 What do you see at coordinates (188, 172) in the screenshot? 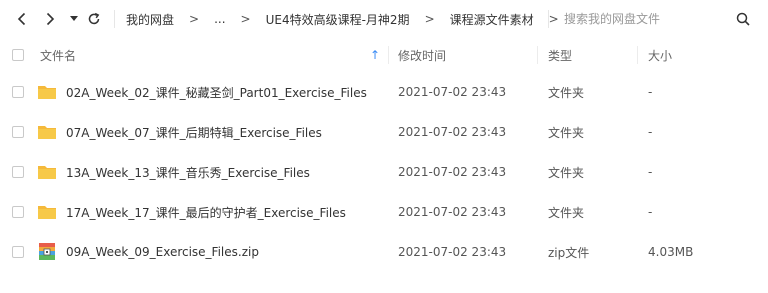
I see `file-name: 13A_Week_13_课件_音乐秀_Exercise_Files` at bounding box center [188, 172].